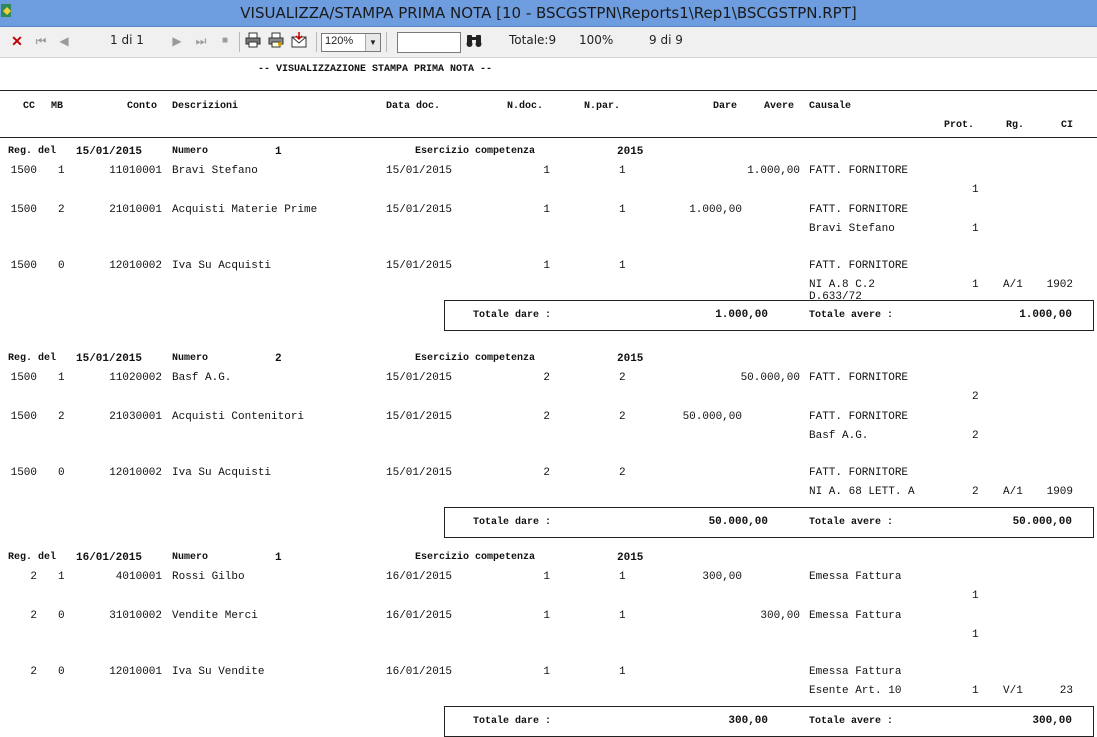 This screenshot has height=737, width=1097. What do you see at coordinates (300, 41) in the screenshot?
I see `export-icon` at bounding box center [300, 41].